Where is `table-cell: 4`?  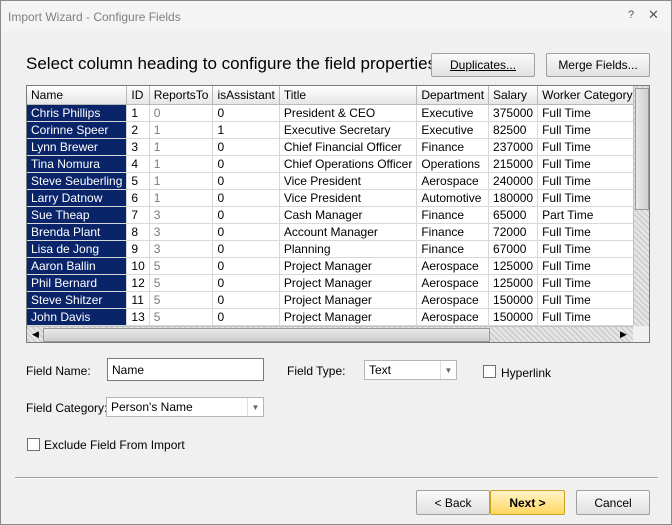 table-cell: 4 is located at coordinates (138, 164).